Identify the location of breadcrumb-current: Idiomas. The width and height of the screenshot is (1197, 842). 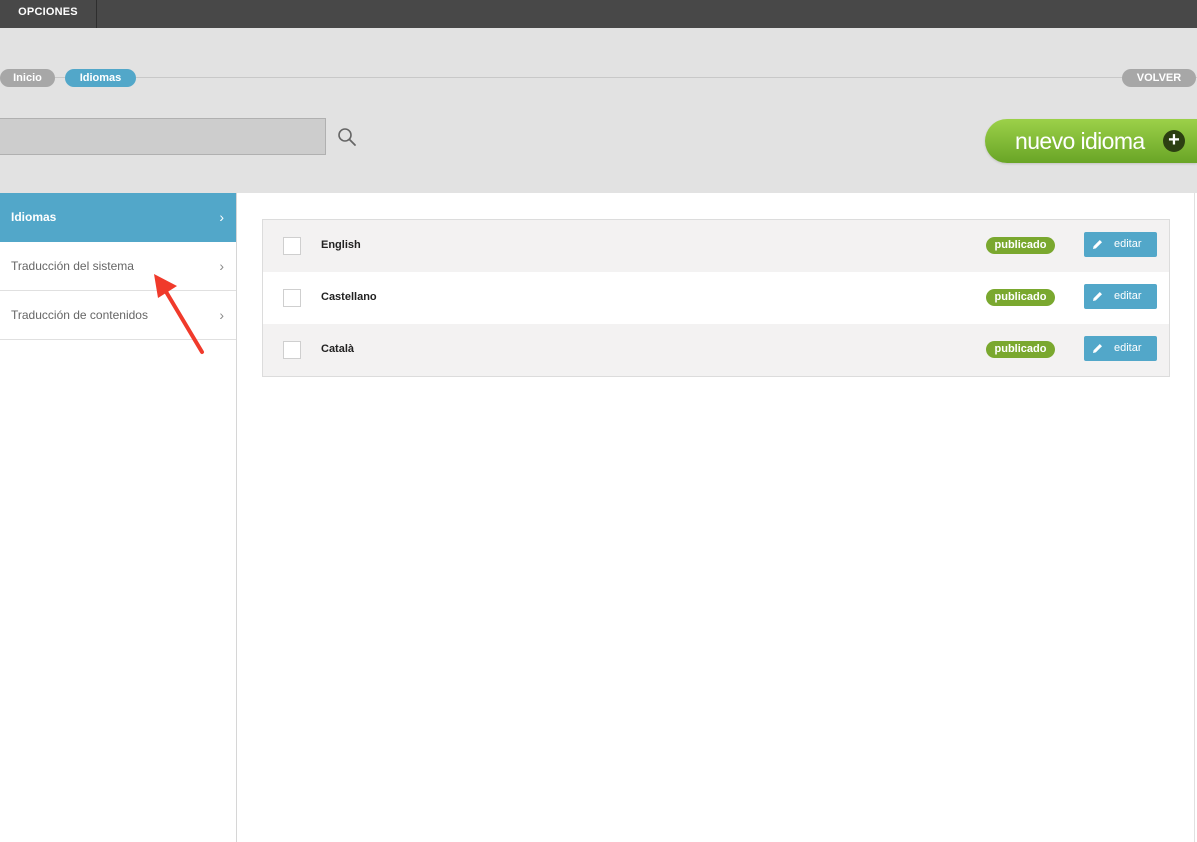
(100, 78).